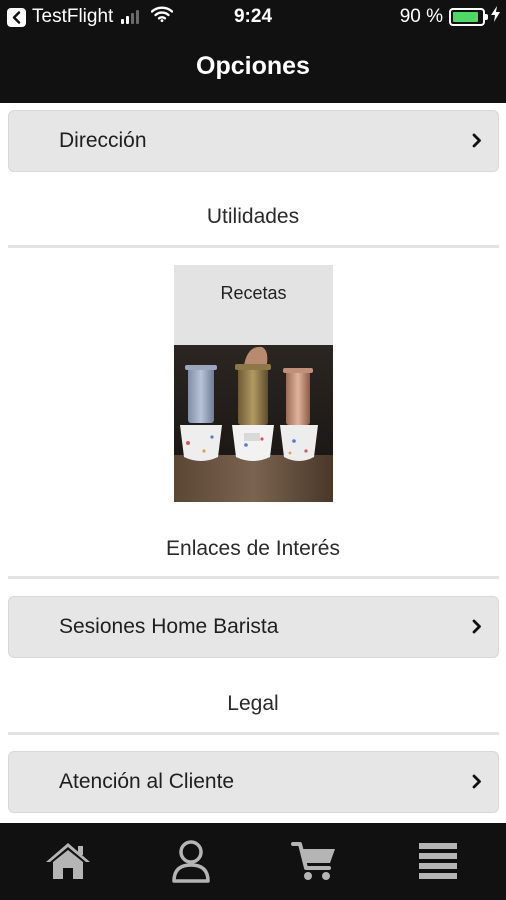  What do you see at coordinates (253, 423) in the screenshot?
I see `recipes-photo` at bounding box center [253, 423].